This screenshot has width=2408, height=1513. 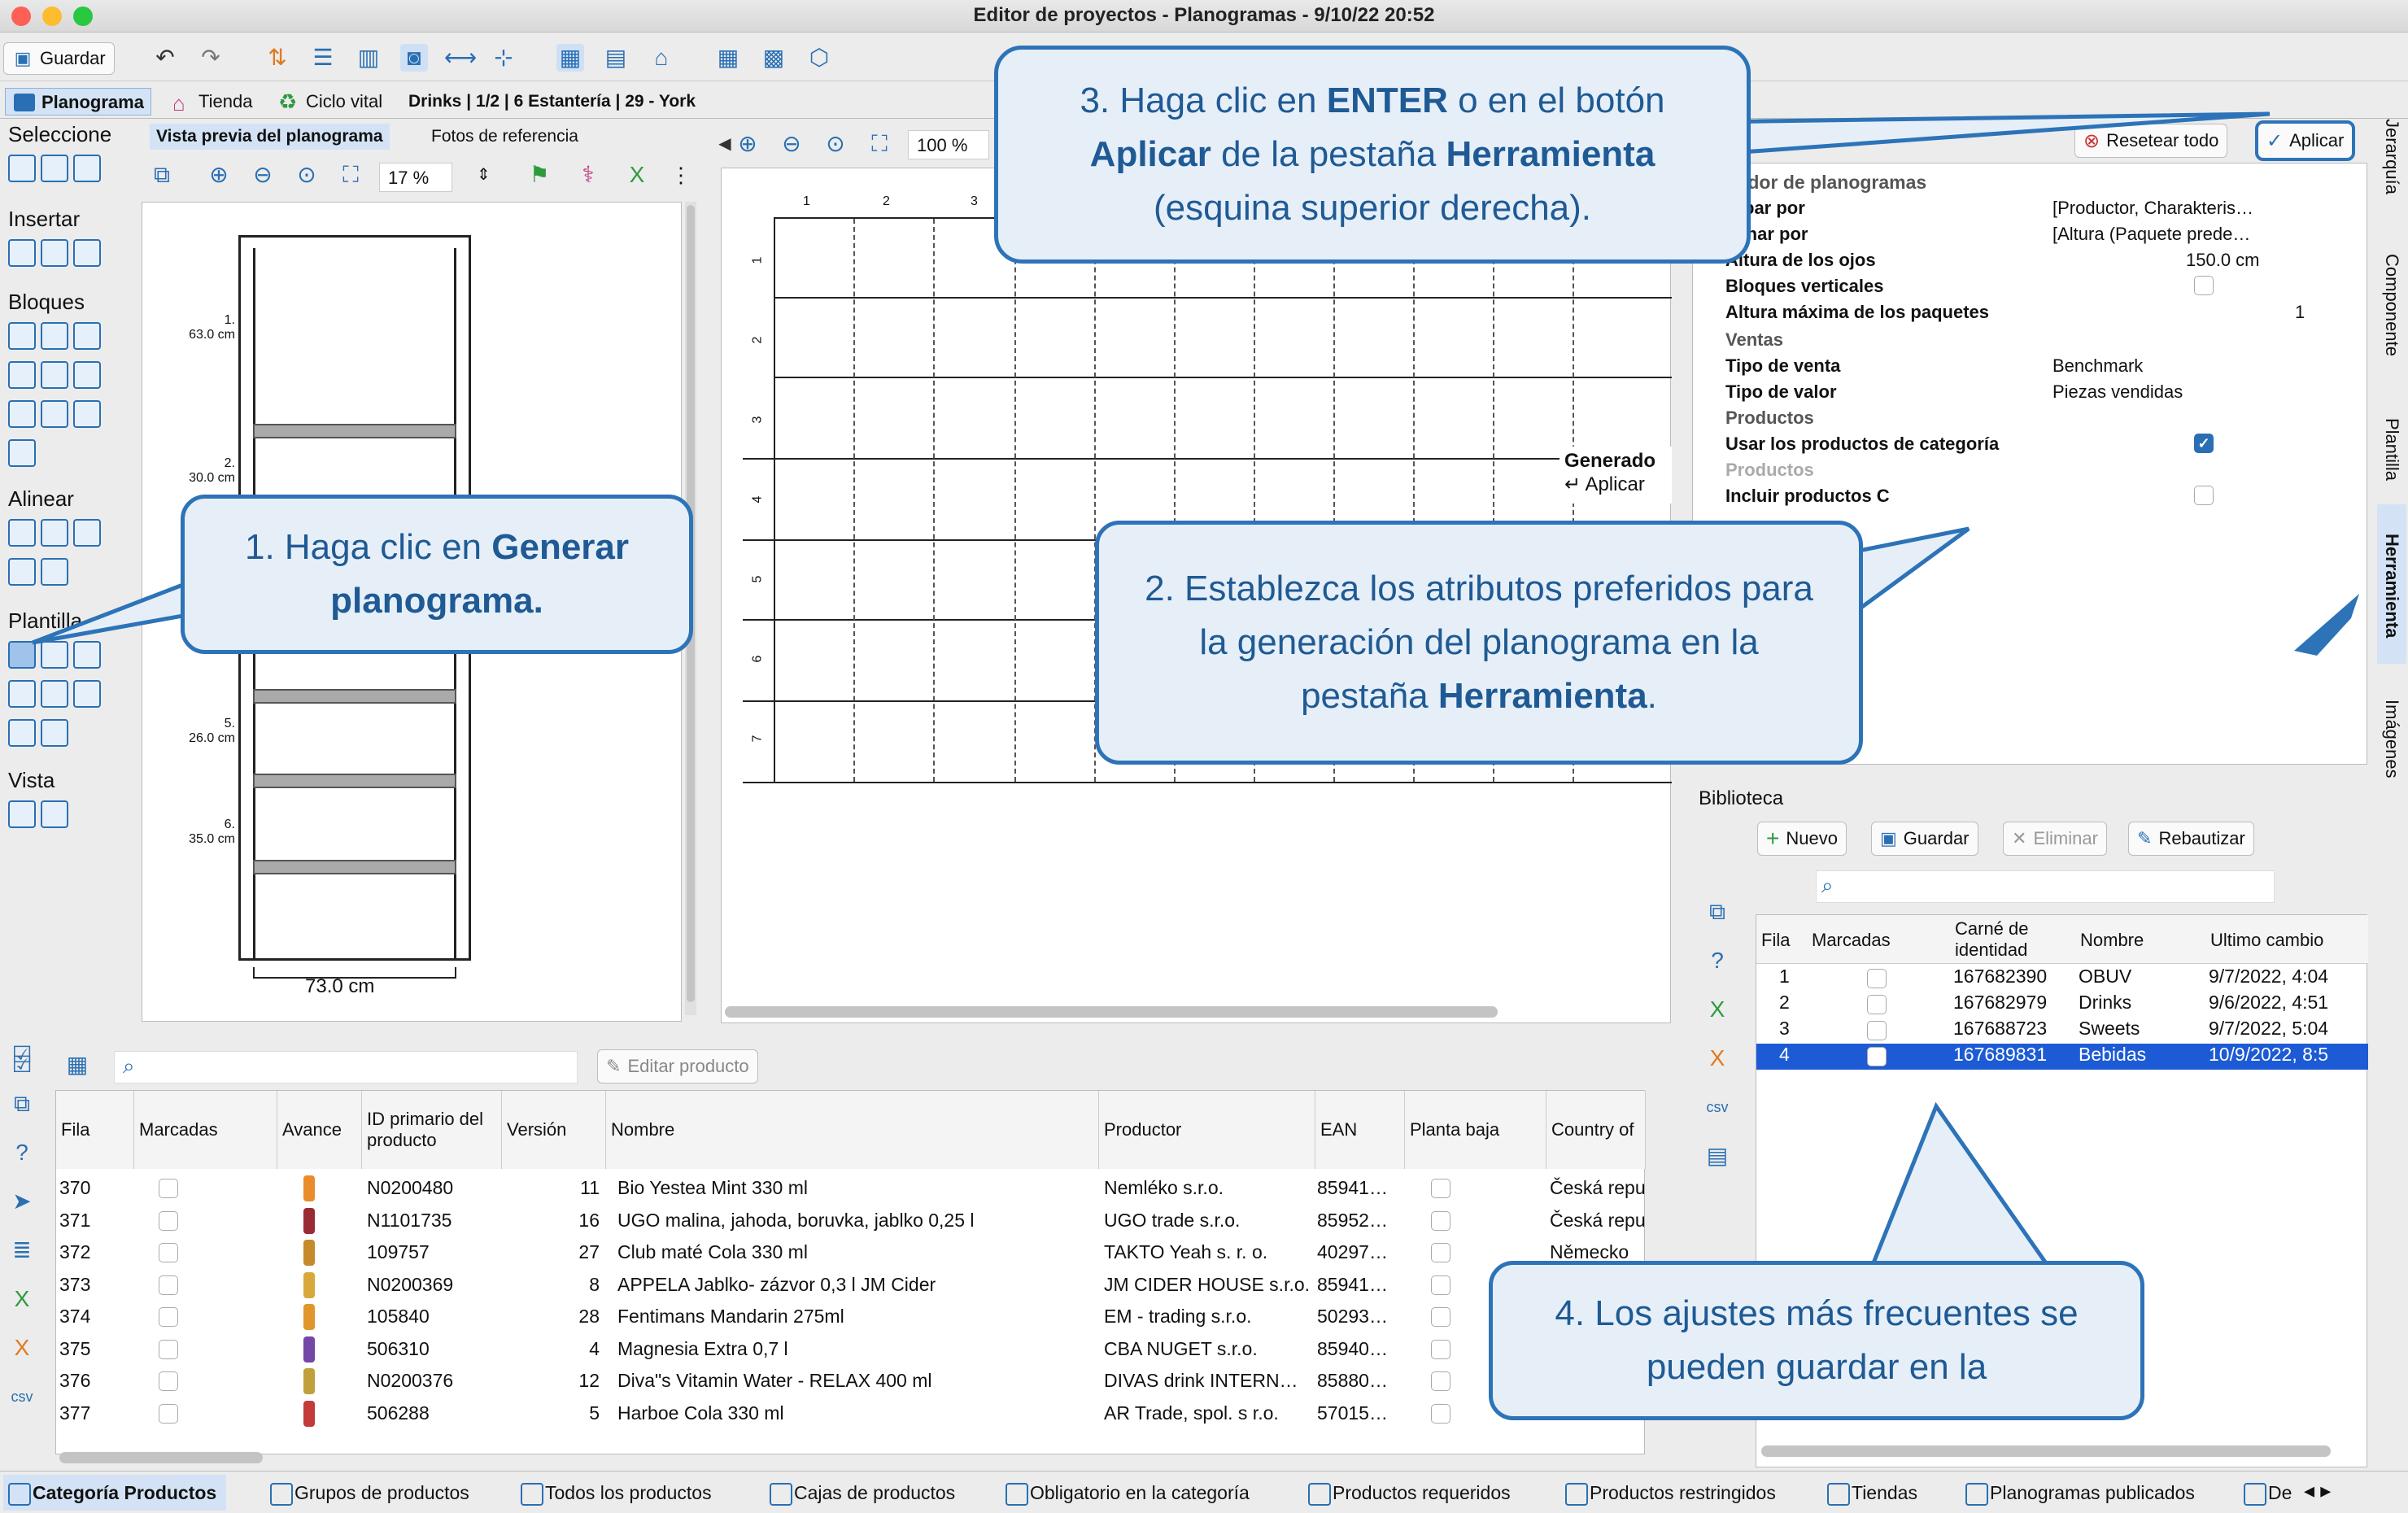 I want to click on callout-text: o en el botón, so click(x=1556, y=100).